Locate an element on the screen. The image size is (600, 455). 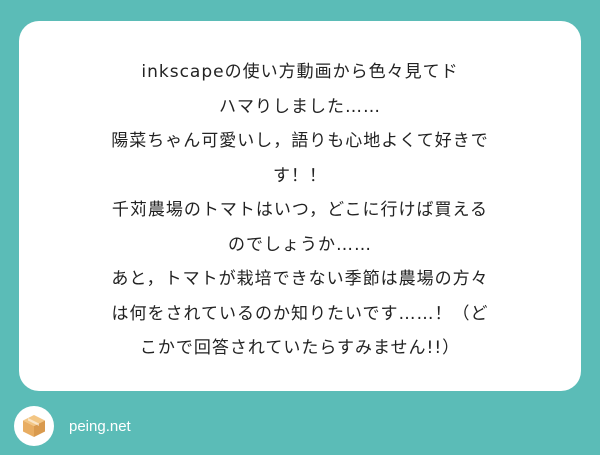
question-line: す！！ is located at coordinates (300, 175).